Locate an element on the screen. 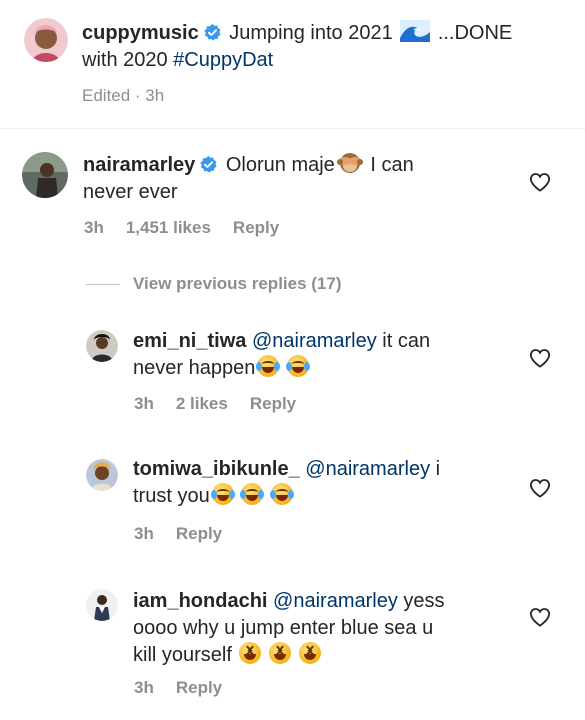 Image resolution: width=585 pixels, height=720 pixels. reply-1-line-2: never happen is located at coordinates (221, 368).